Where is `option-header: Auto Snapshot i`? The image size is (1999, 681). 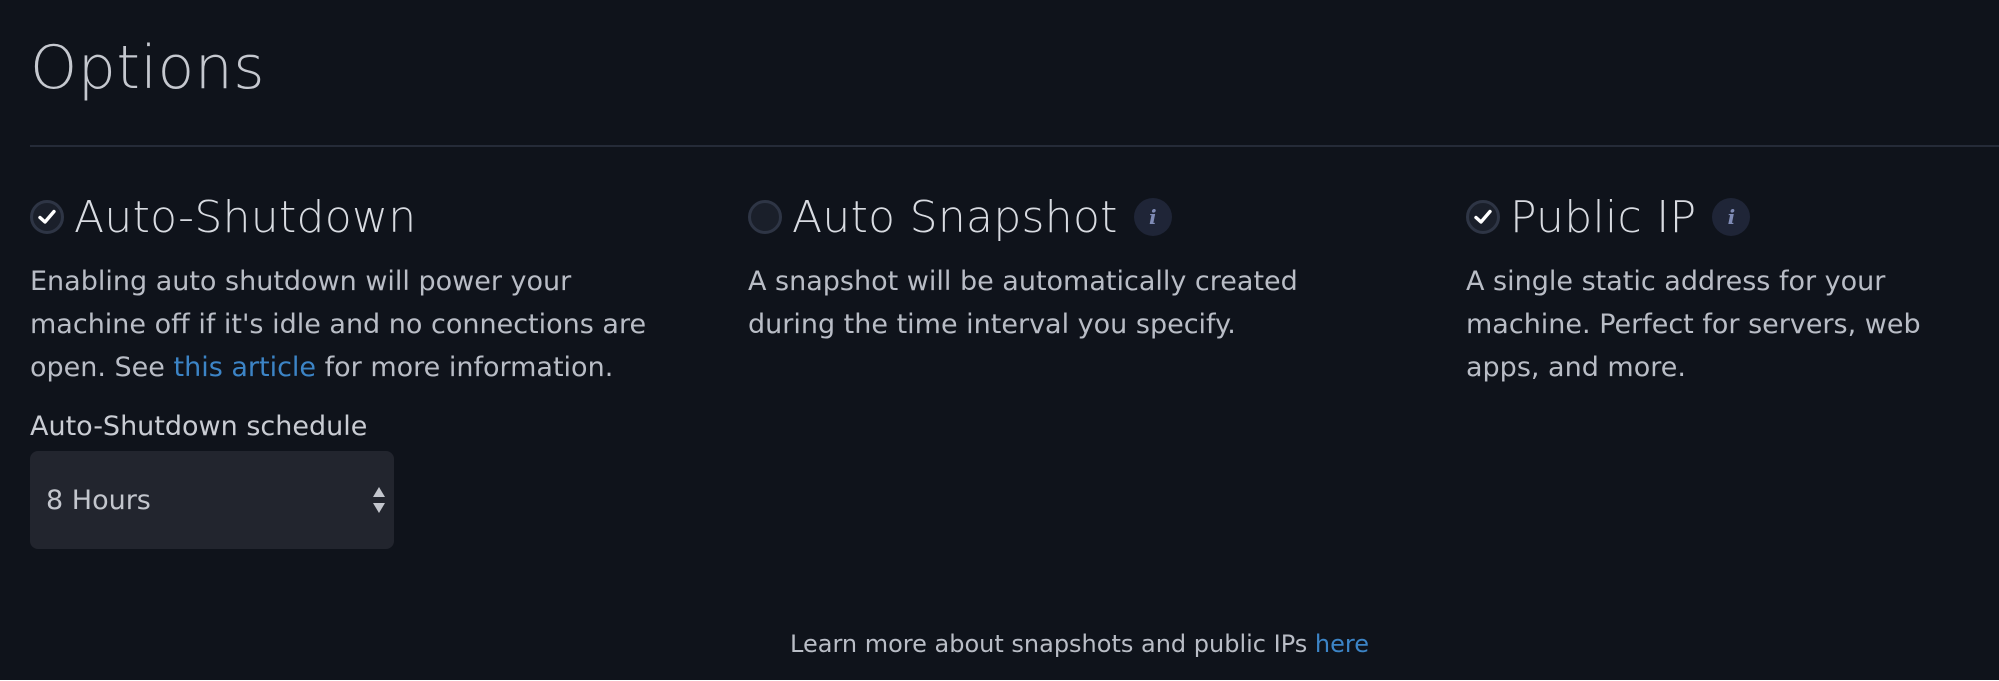 option-header: Auto Snapshot i is located at coordinates (1088, 217).